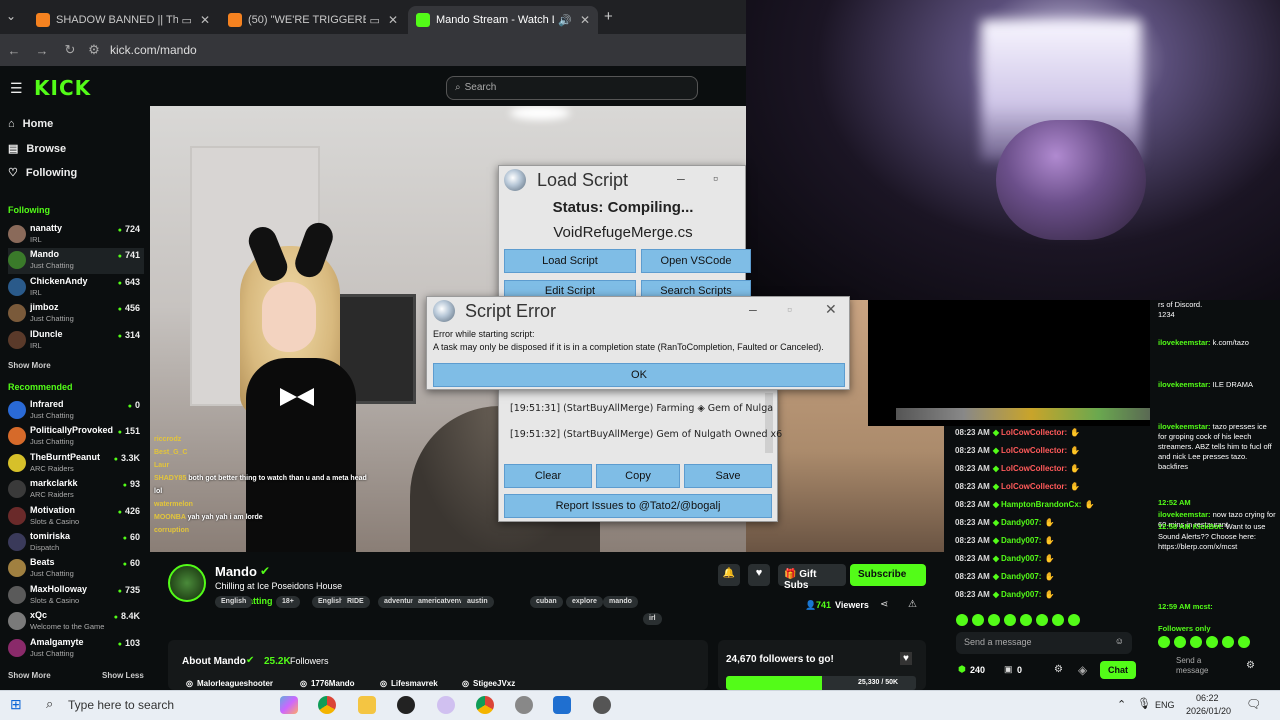 This screenshot has height=720, width=1280. What do you see at coordinates (14, 50) in the screenshot?
I see `back-icon: ←` at bounding box center [14, 50].